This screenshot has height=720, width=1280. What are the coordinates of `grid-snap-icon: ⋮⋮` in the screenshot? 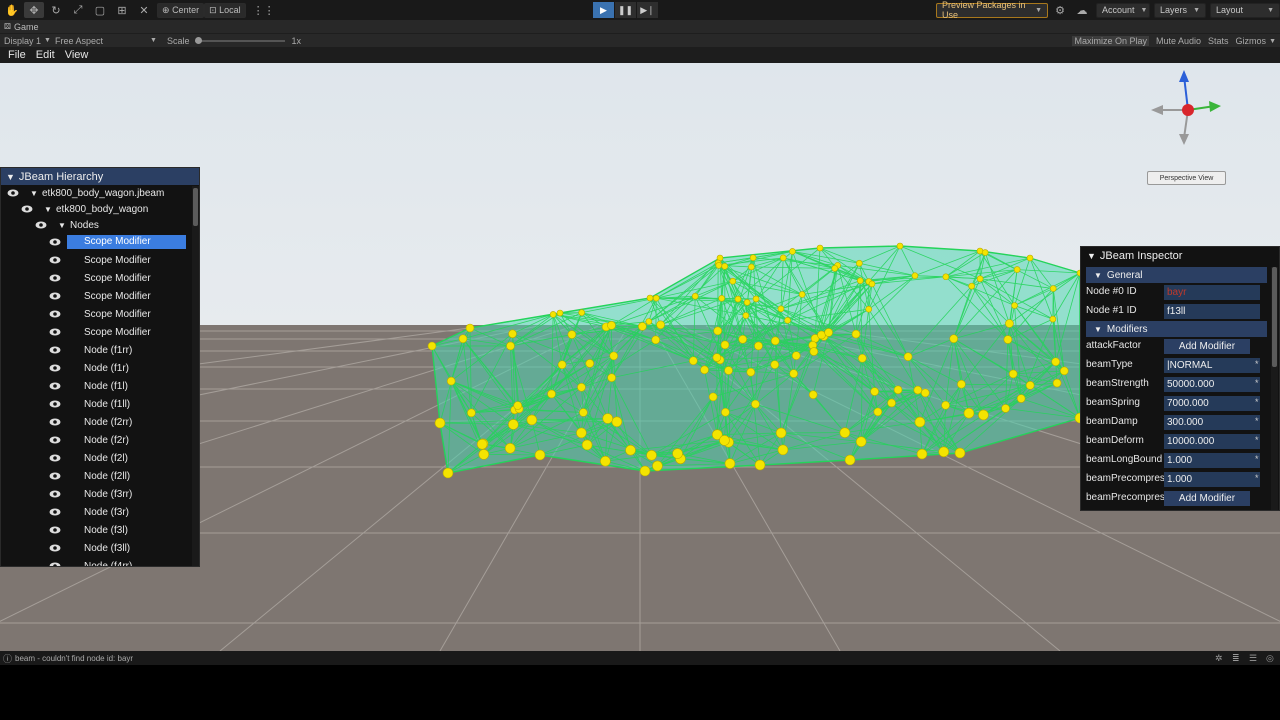 It's located at (264, 10).